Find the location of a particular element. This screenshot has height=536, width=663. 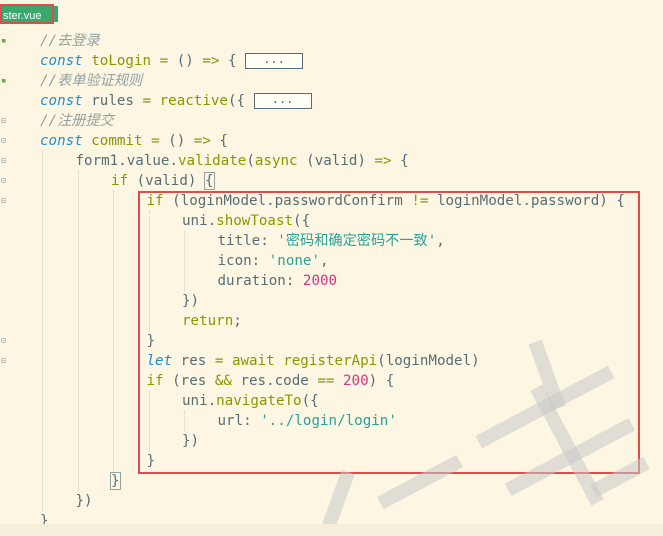

code-line: }) is located at coordinates (84, 501).